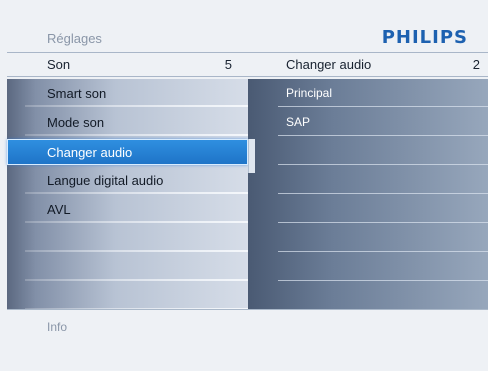 The image size is (488, 371). What do you see at coordinates (309, 93) in the screenshot?
I see `option-label: Principal` at bounding box center [309, 93].